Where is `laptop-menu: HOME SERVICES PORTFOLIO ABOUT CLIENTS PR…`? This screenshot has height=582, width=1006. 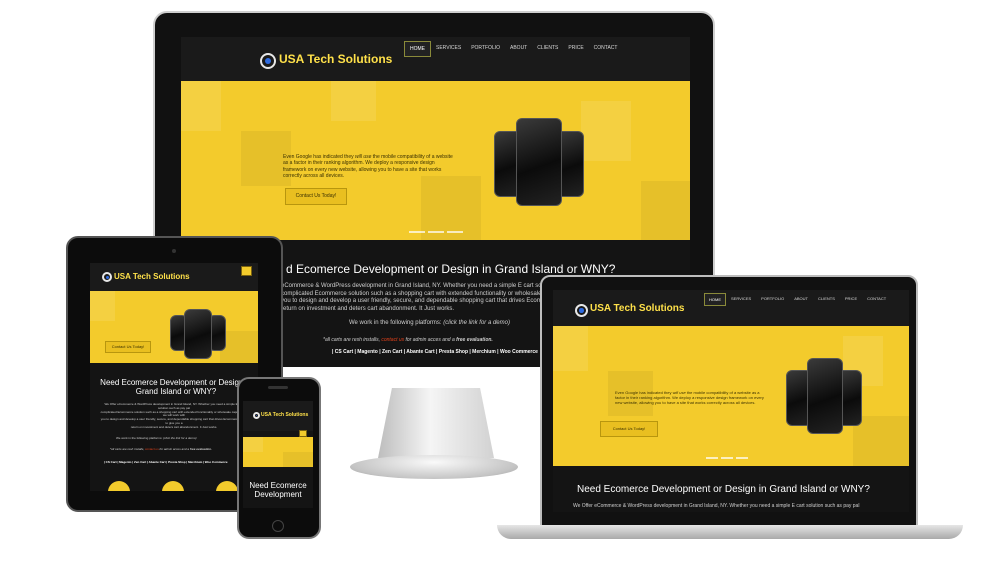 laptop-menu: HOME SERVICES PORTFOLIO ABOUT CLIENTS PR… is located at coordinates (797, 299).